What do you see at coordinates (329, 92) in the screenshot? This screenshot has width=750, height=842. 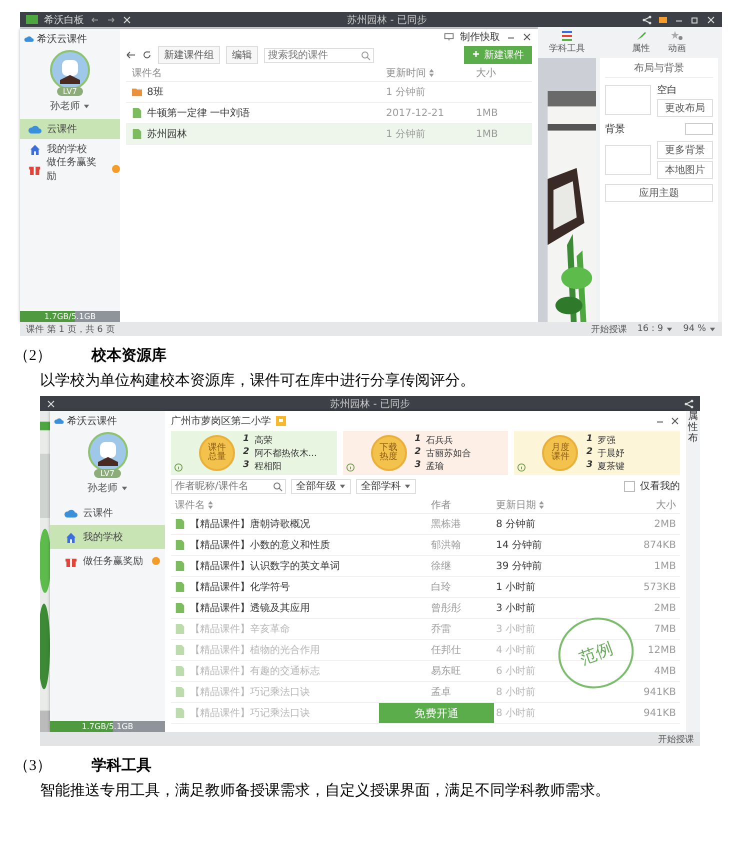 I see `courseware-row: 8班 1 分钟前` at bounding box center [329, 92].